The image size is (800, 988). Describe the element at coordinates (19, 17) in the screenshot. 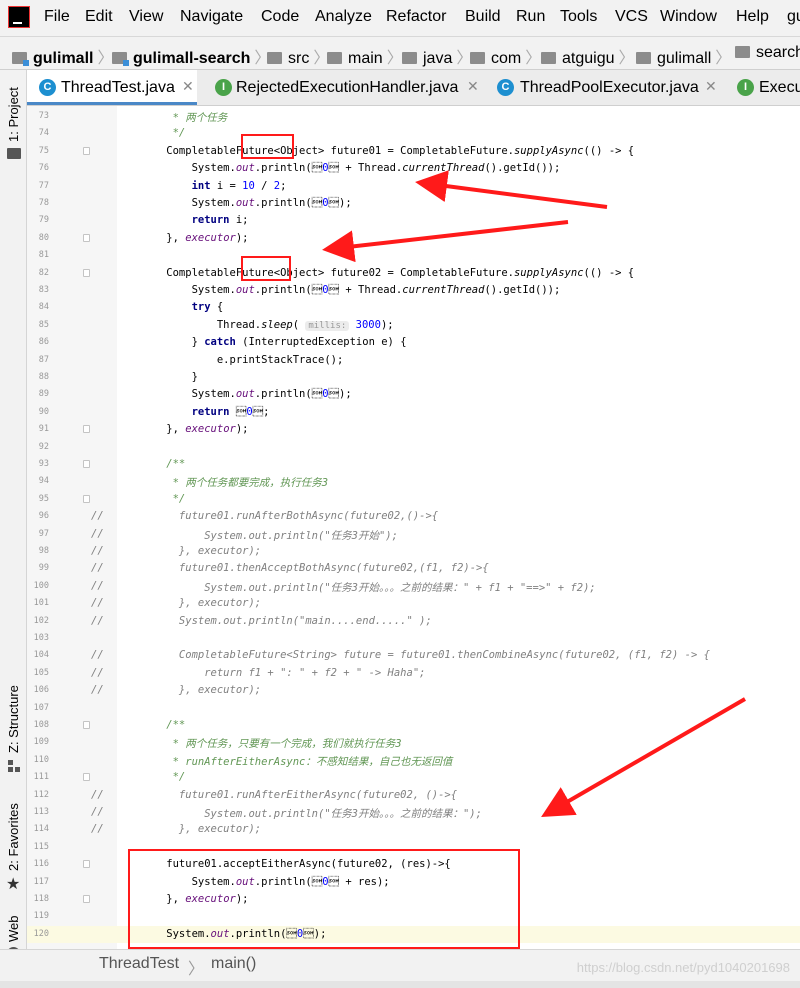

I see `intellij-logo-icon` at that location.